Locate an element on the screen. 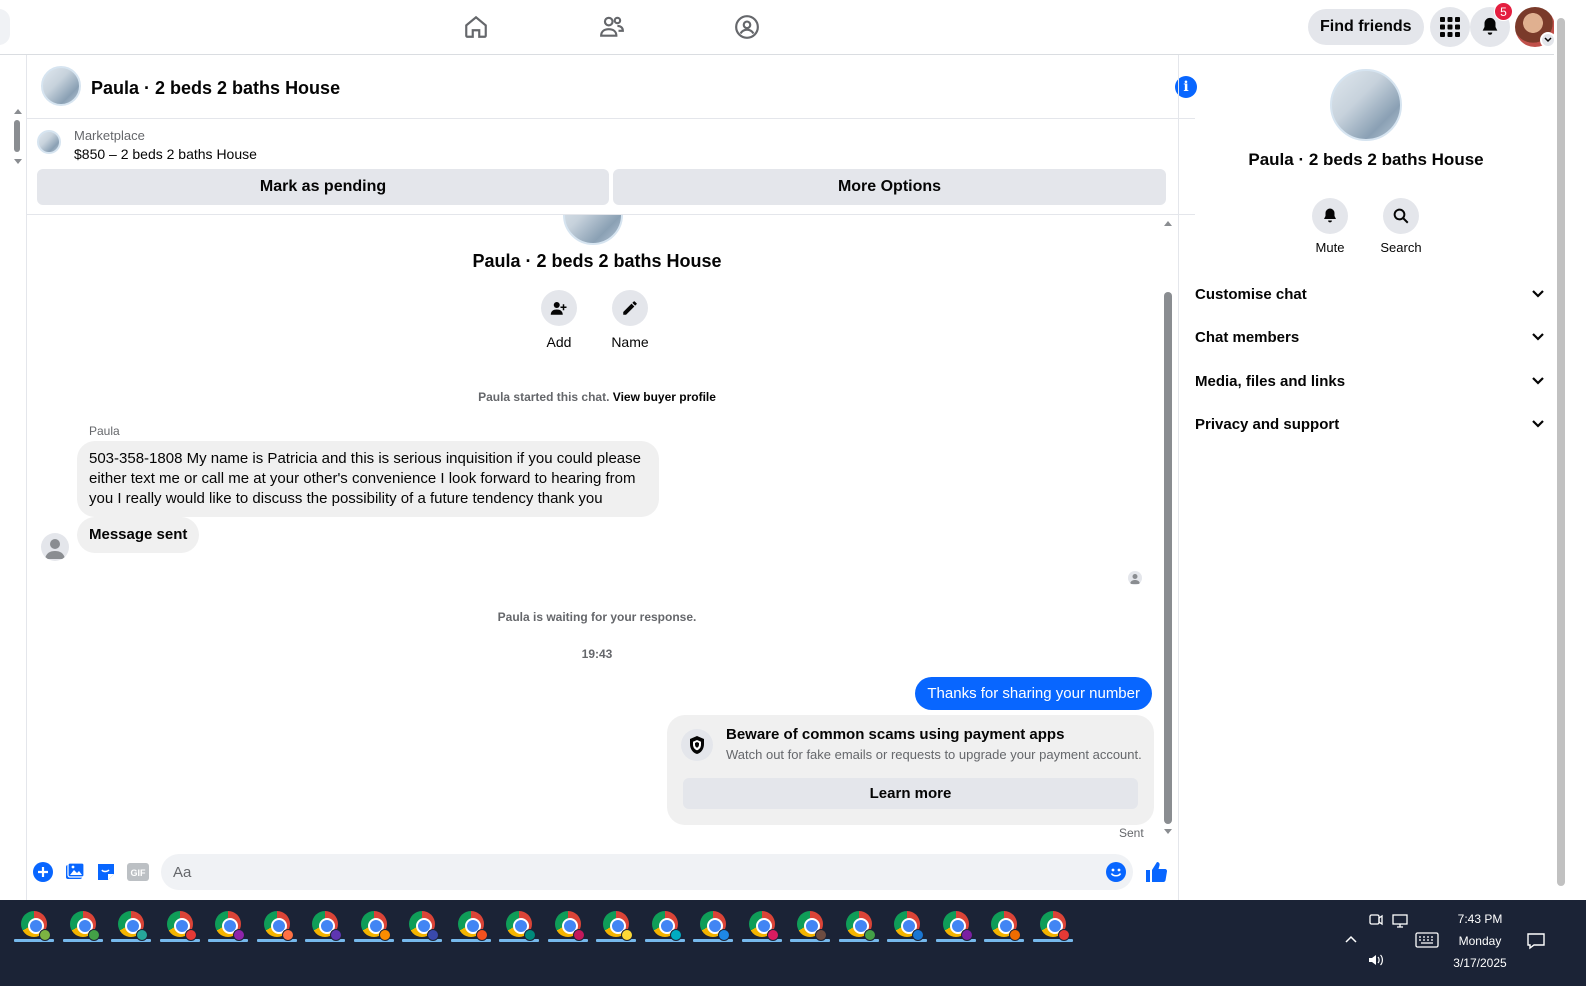 The height and width of the screenshot is (986, 1586). chevron-up-icon is located at coordinates (1351, 939).